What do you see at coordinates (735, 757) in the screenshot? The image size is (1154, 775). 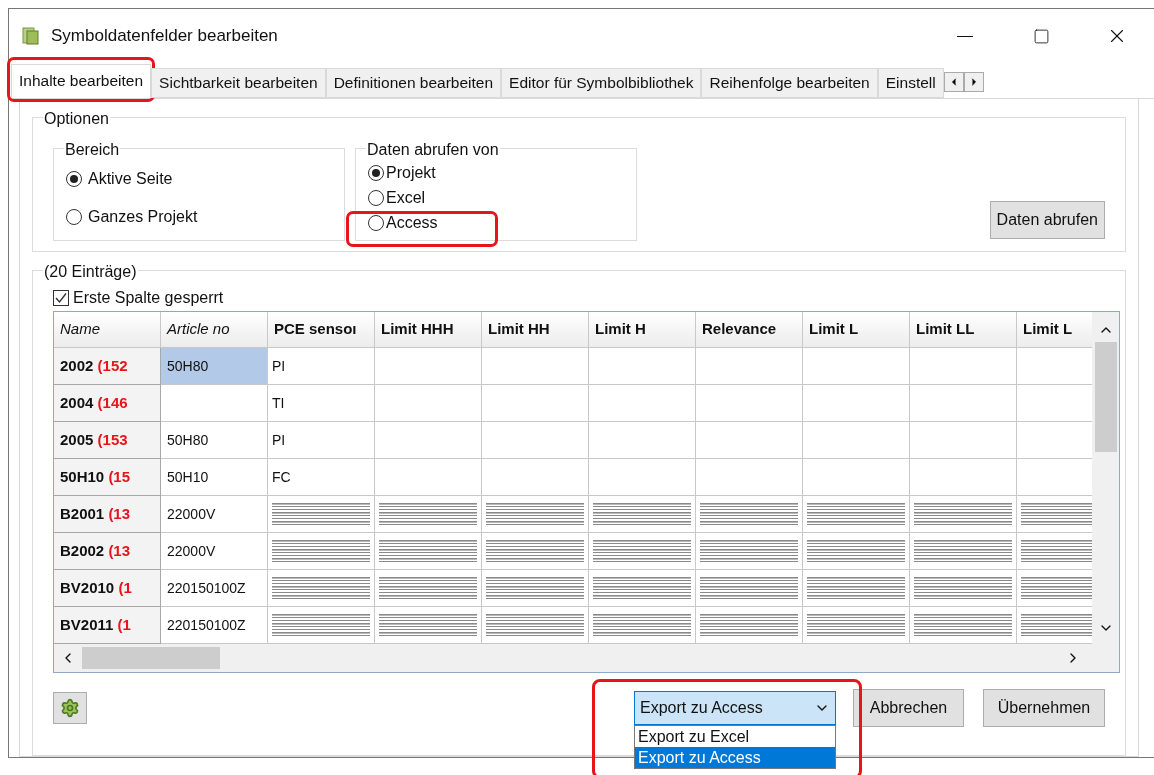 I see `dropdown-option: Export zu Access` at bounding box center [735, 757].